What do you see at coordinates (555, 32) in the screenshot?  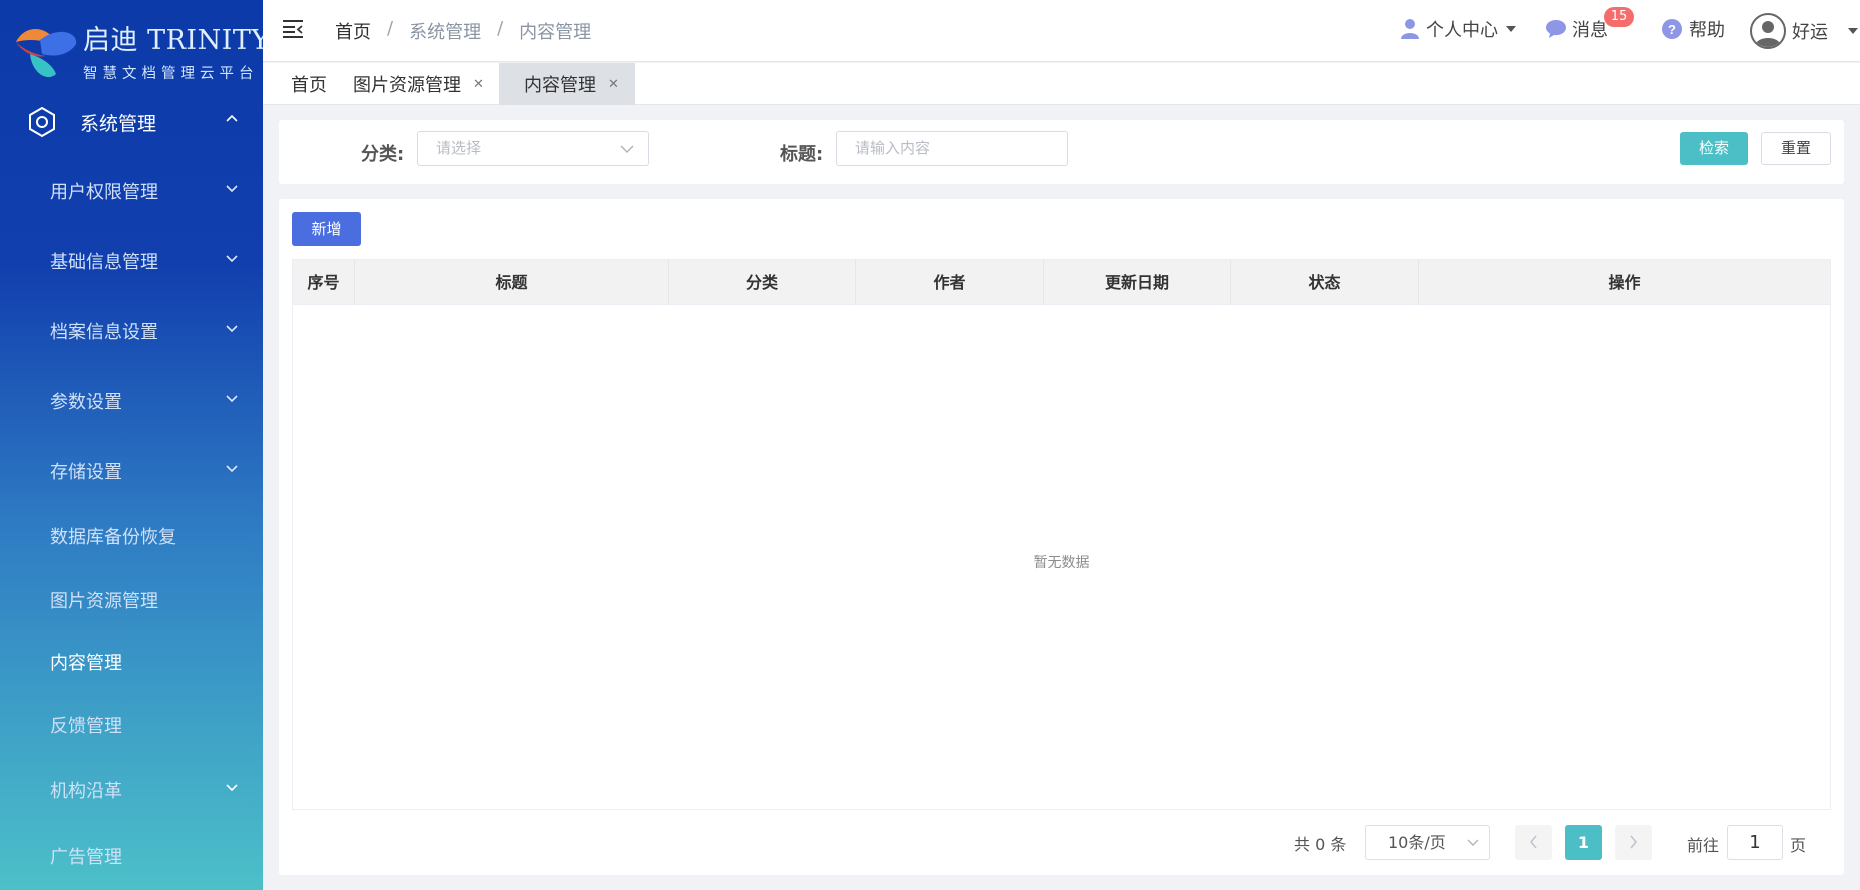 I see `breadcrumb-item-content: 内容管理` at bounding box center [555, 32].